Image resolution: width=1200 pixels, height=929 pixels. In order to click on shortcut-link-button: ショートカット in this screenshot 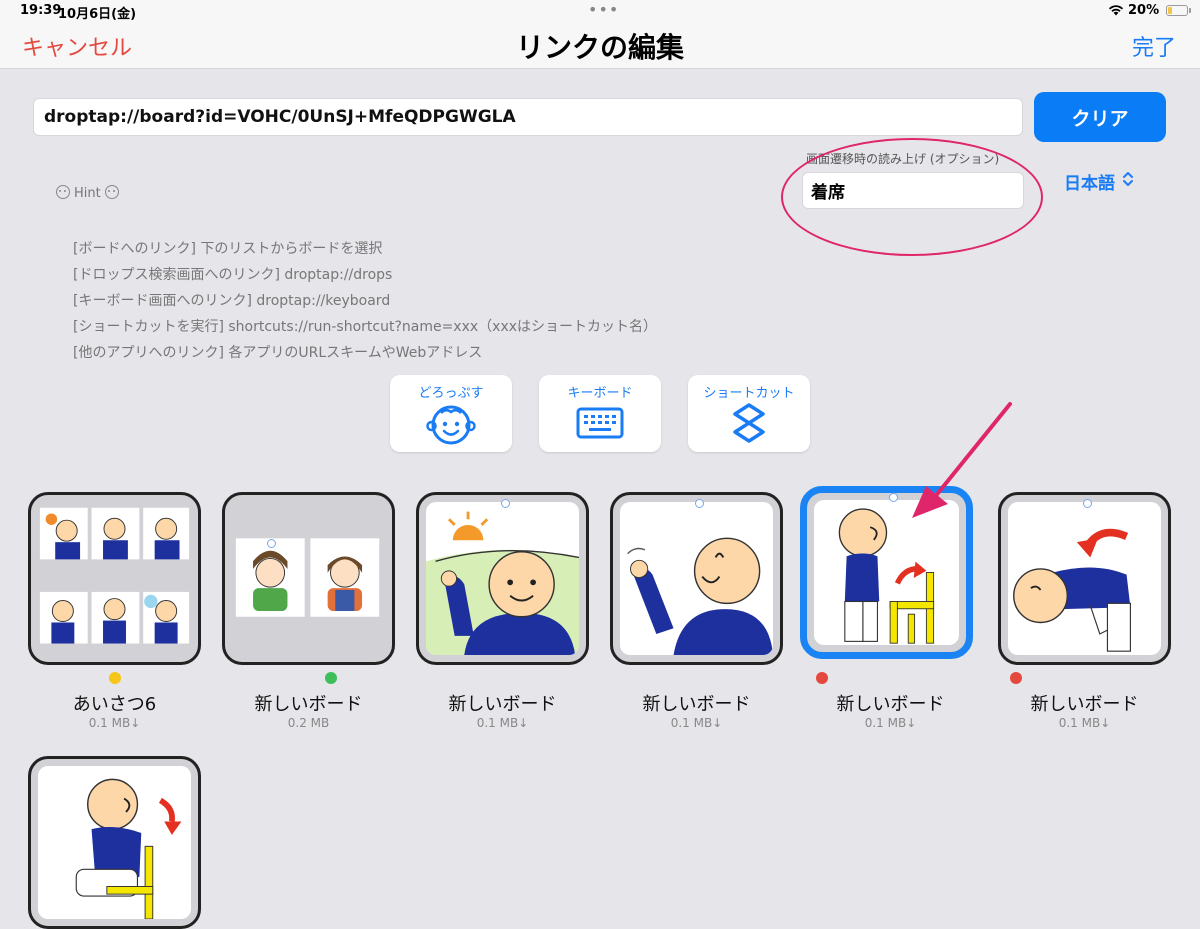, I will do `click(749, 413)`.